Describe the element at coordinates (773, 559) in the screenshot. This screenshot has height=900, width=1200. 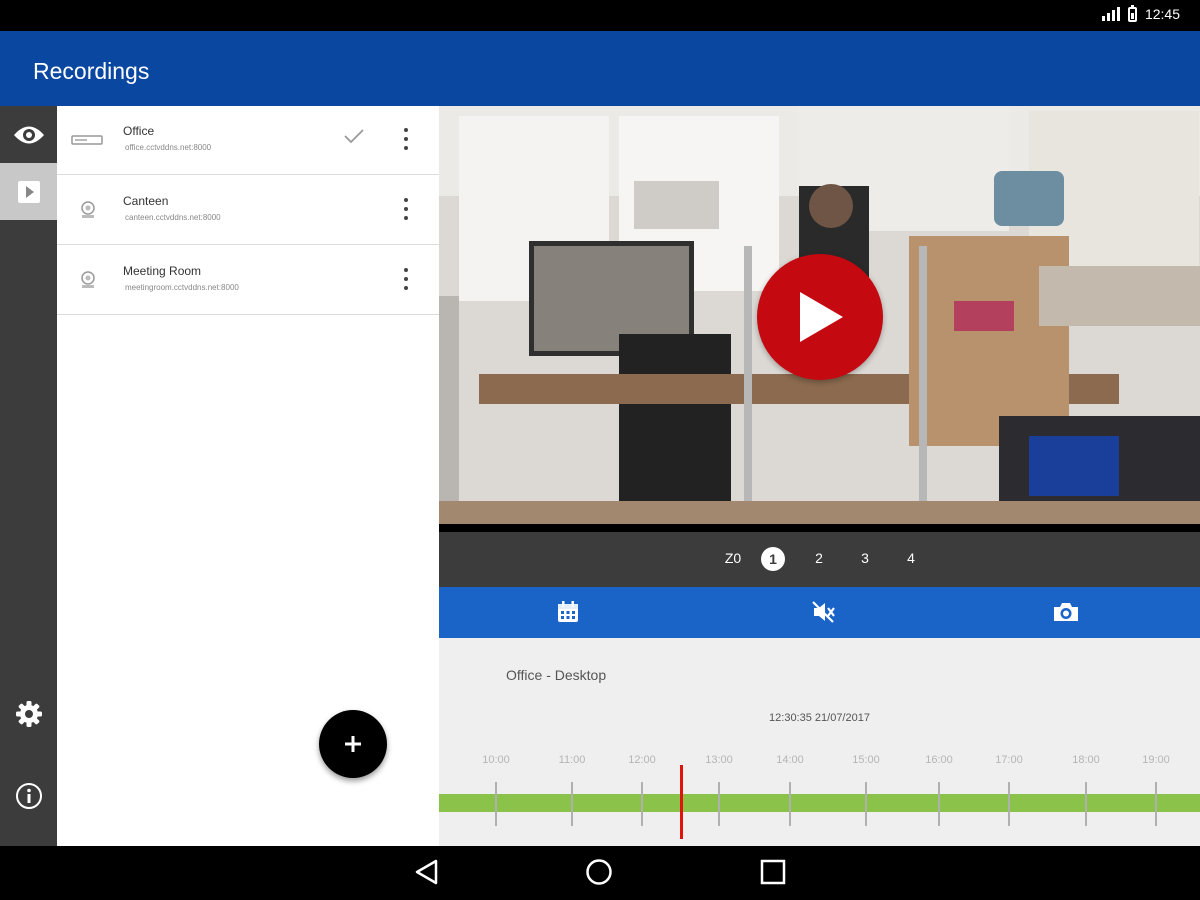
I see `stream-1: 1` at that location.